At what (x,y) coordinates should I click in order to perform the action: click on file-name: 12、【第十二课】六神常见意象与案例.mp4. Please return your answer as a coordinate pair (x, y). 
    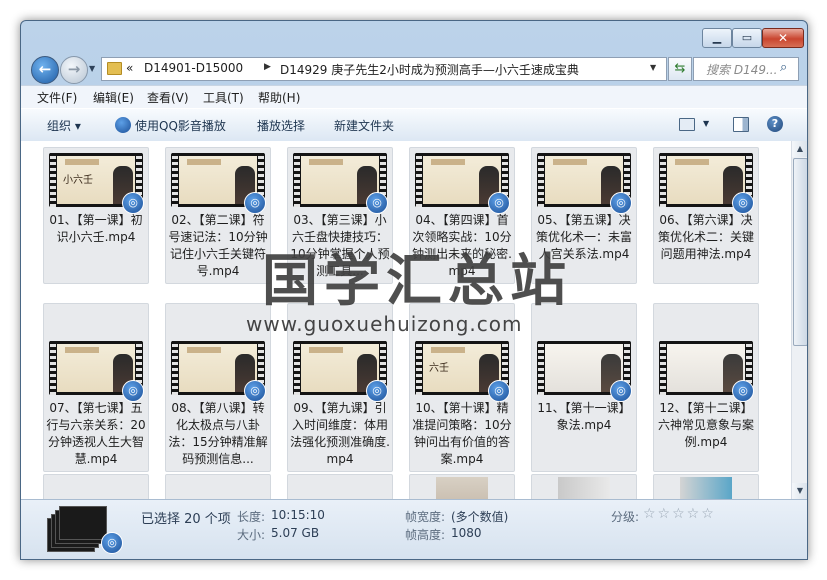
    Looking at the image, I should click on (705, 425).